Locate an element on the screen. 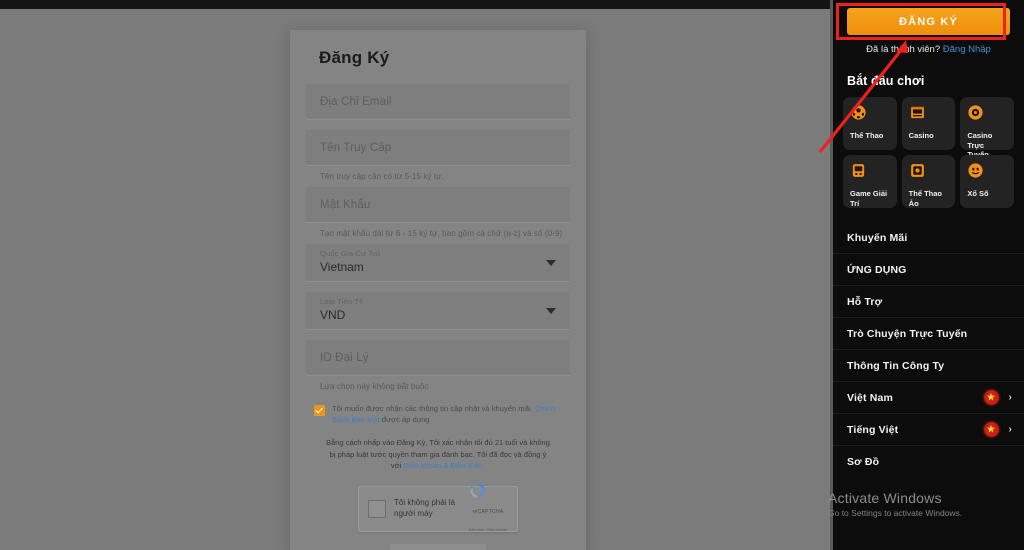 This screenshot has height=550, width=1024. sidebar-item-ho-tro: Hỗ Trợ is located at coordinates (928, 302).